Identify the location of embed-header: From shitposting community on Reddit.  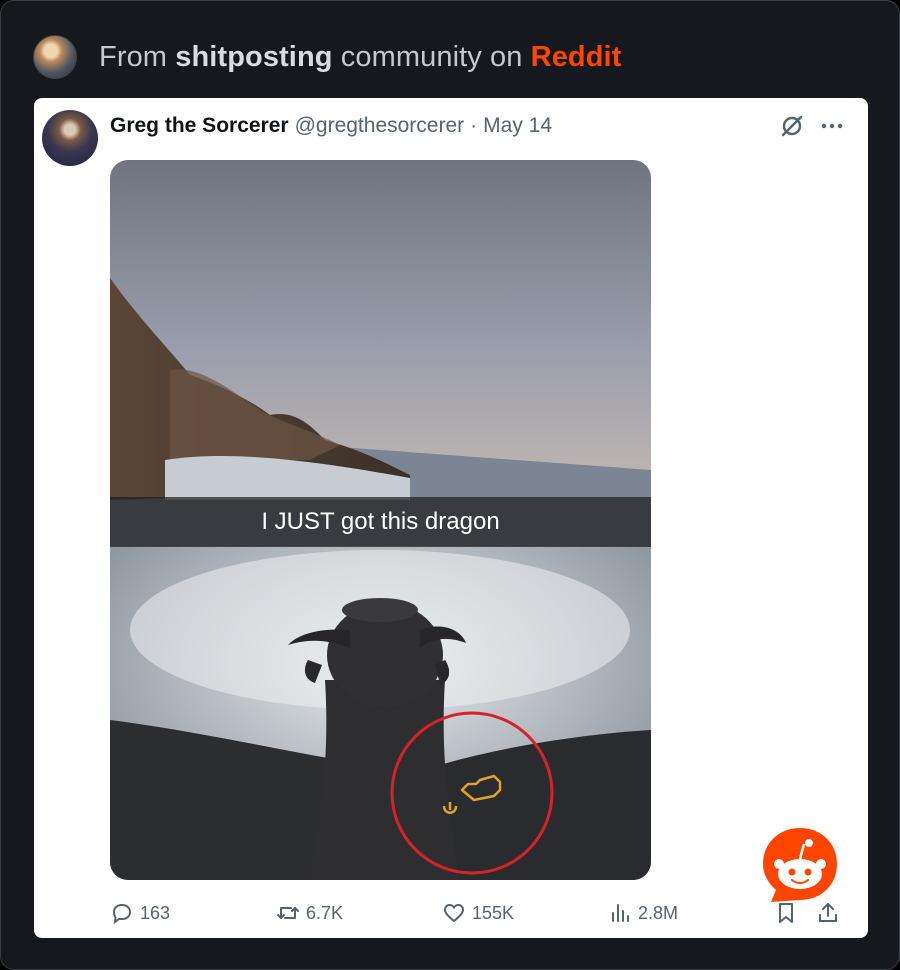
(327, 57).